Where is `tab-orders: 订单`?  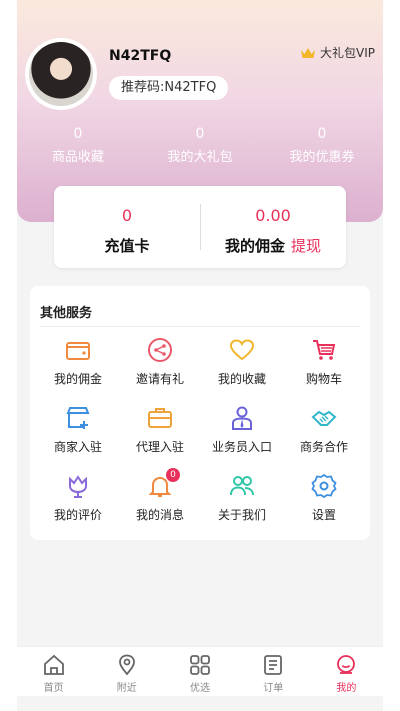 tab-orders: 订单 is located at coordinates (273, 671).